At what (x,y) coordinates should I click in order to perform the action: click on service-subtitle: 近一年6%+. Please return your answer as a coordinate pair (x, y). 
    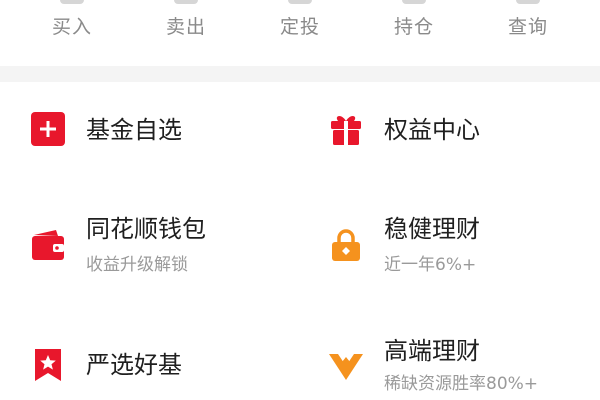
    Looking at the image, I should click on (430, 265).